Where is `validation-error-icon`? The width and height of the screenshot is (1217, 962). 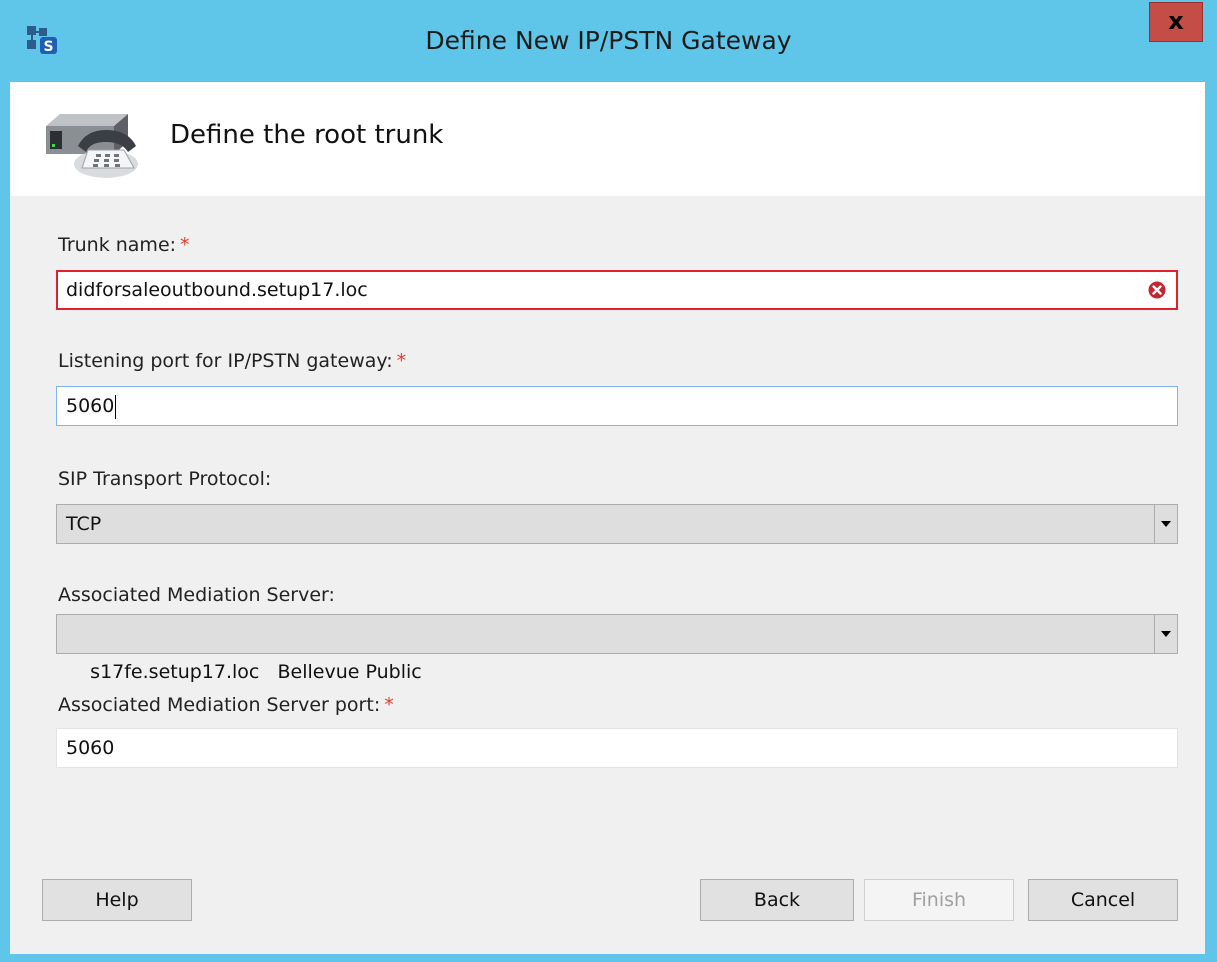
validation-error-icon is located at coordinates (1157, 290).